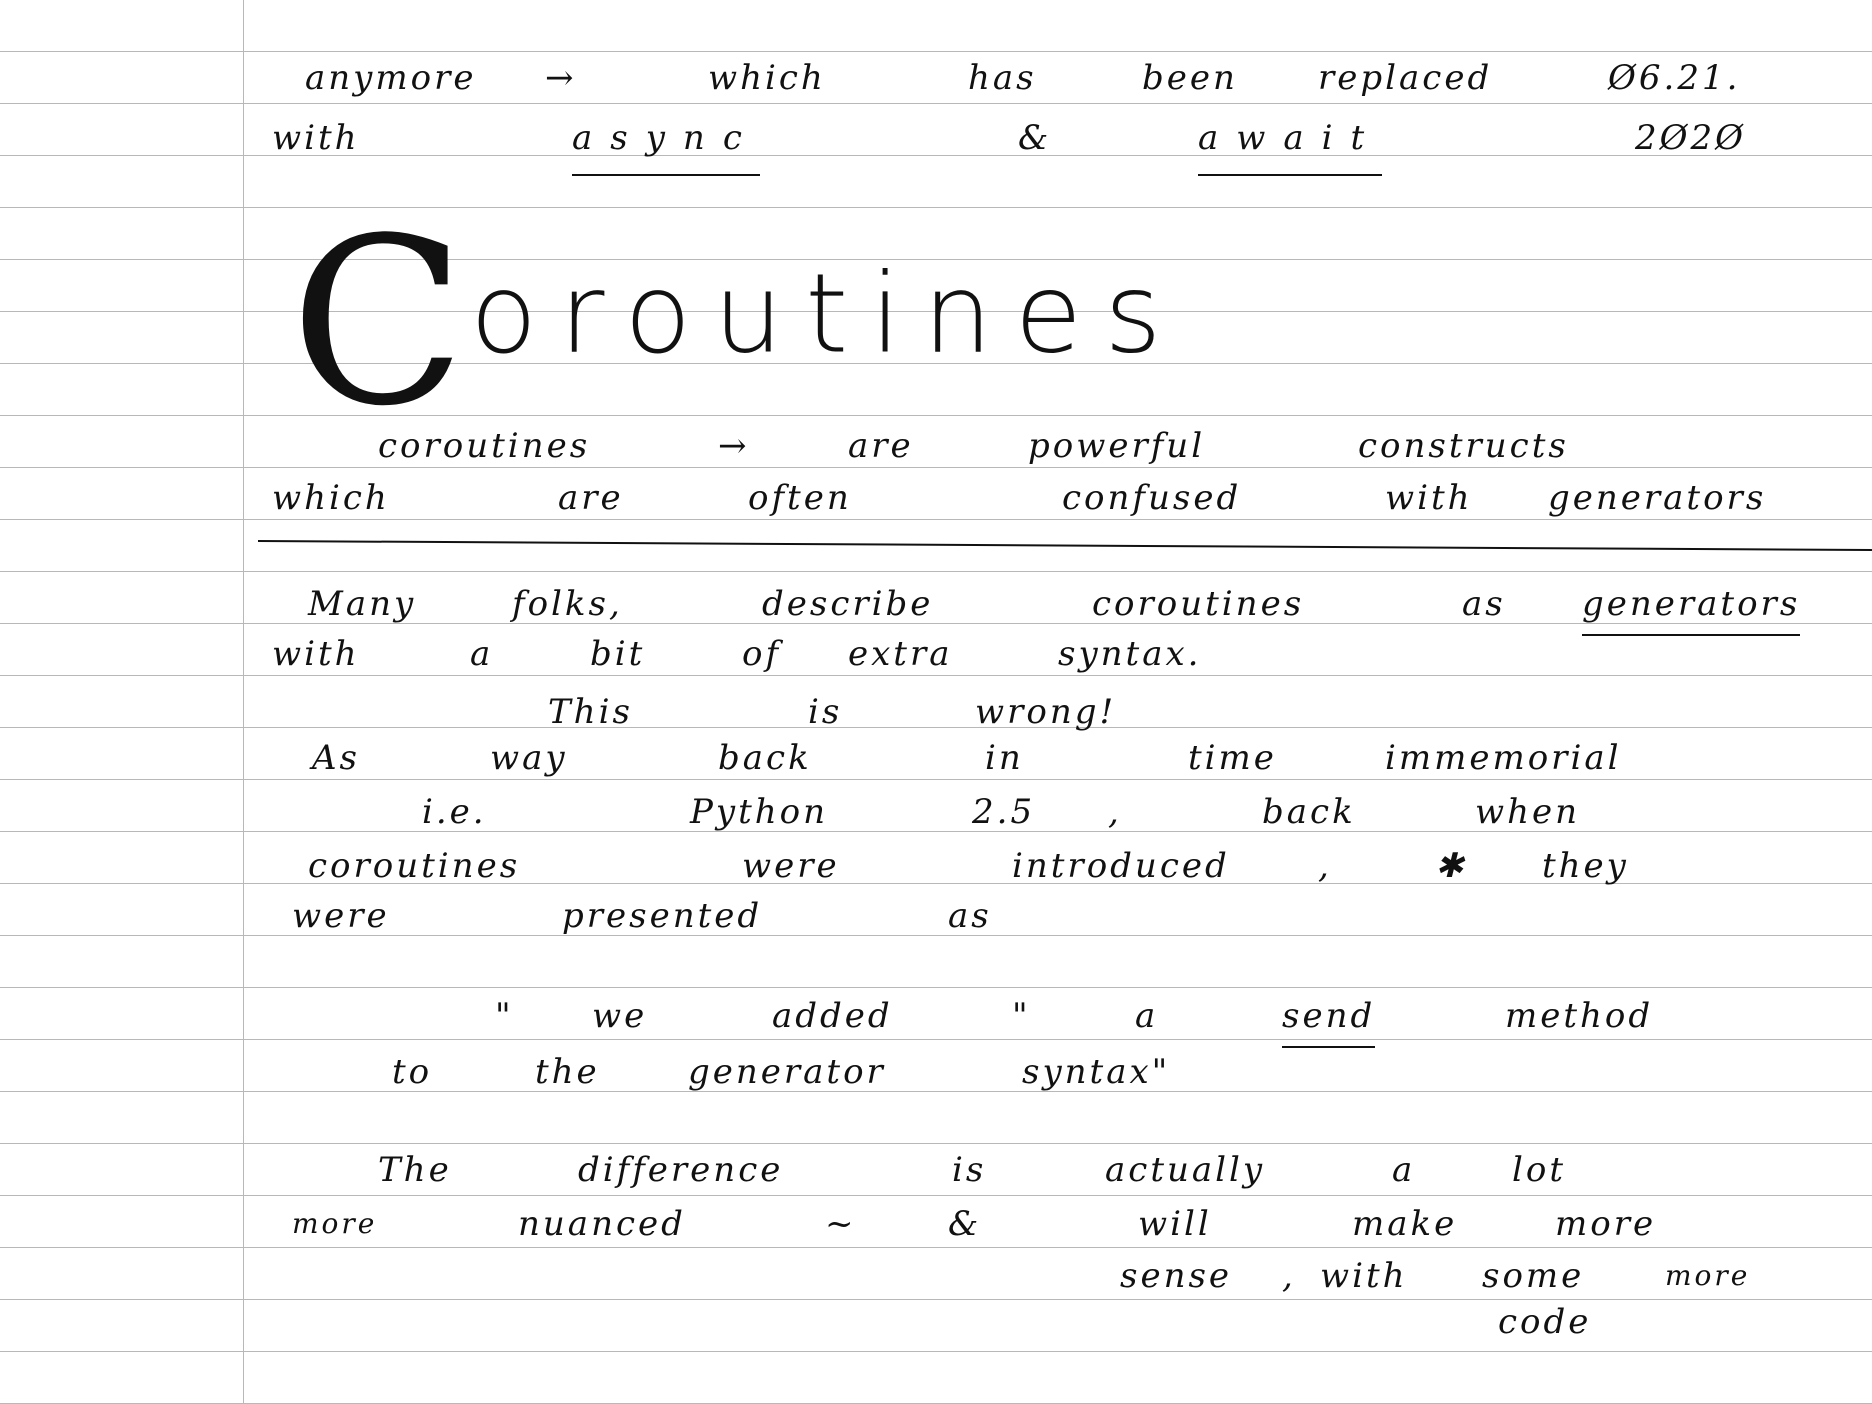  I want to click on line-15: more nuanced ~ & will make more, so click(936, 1224).